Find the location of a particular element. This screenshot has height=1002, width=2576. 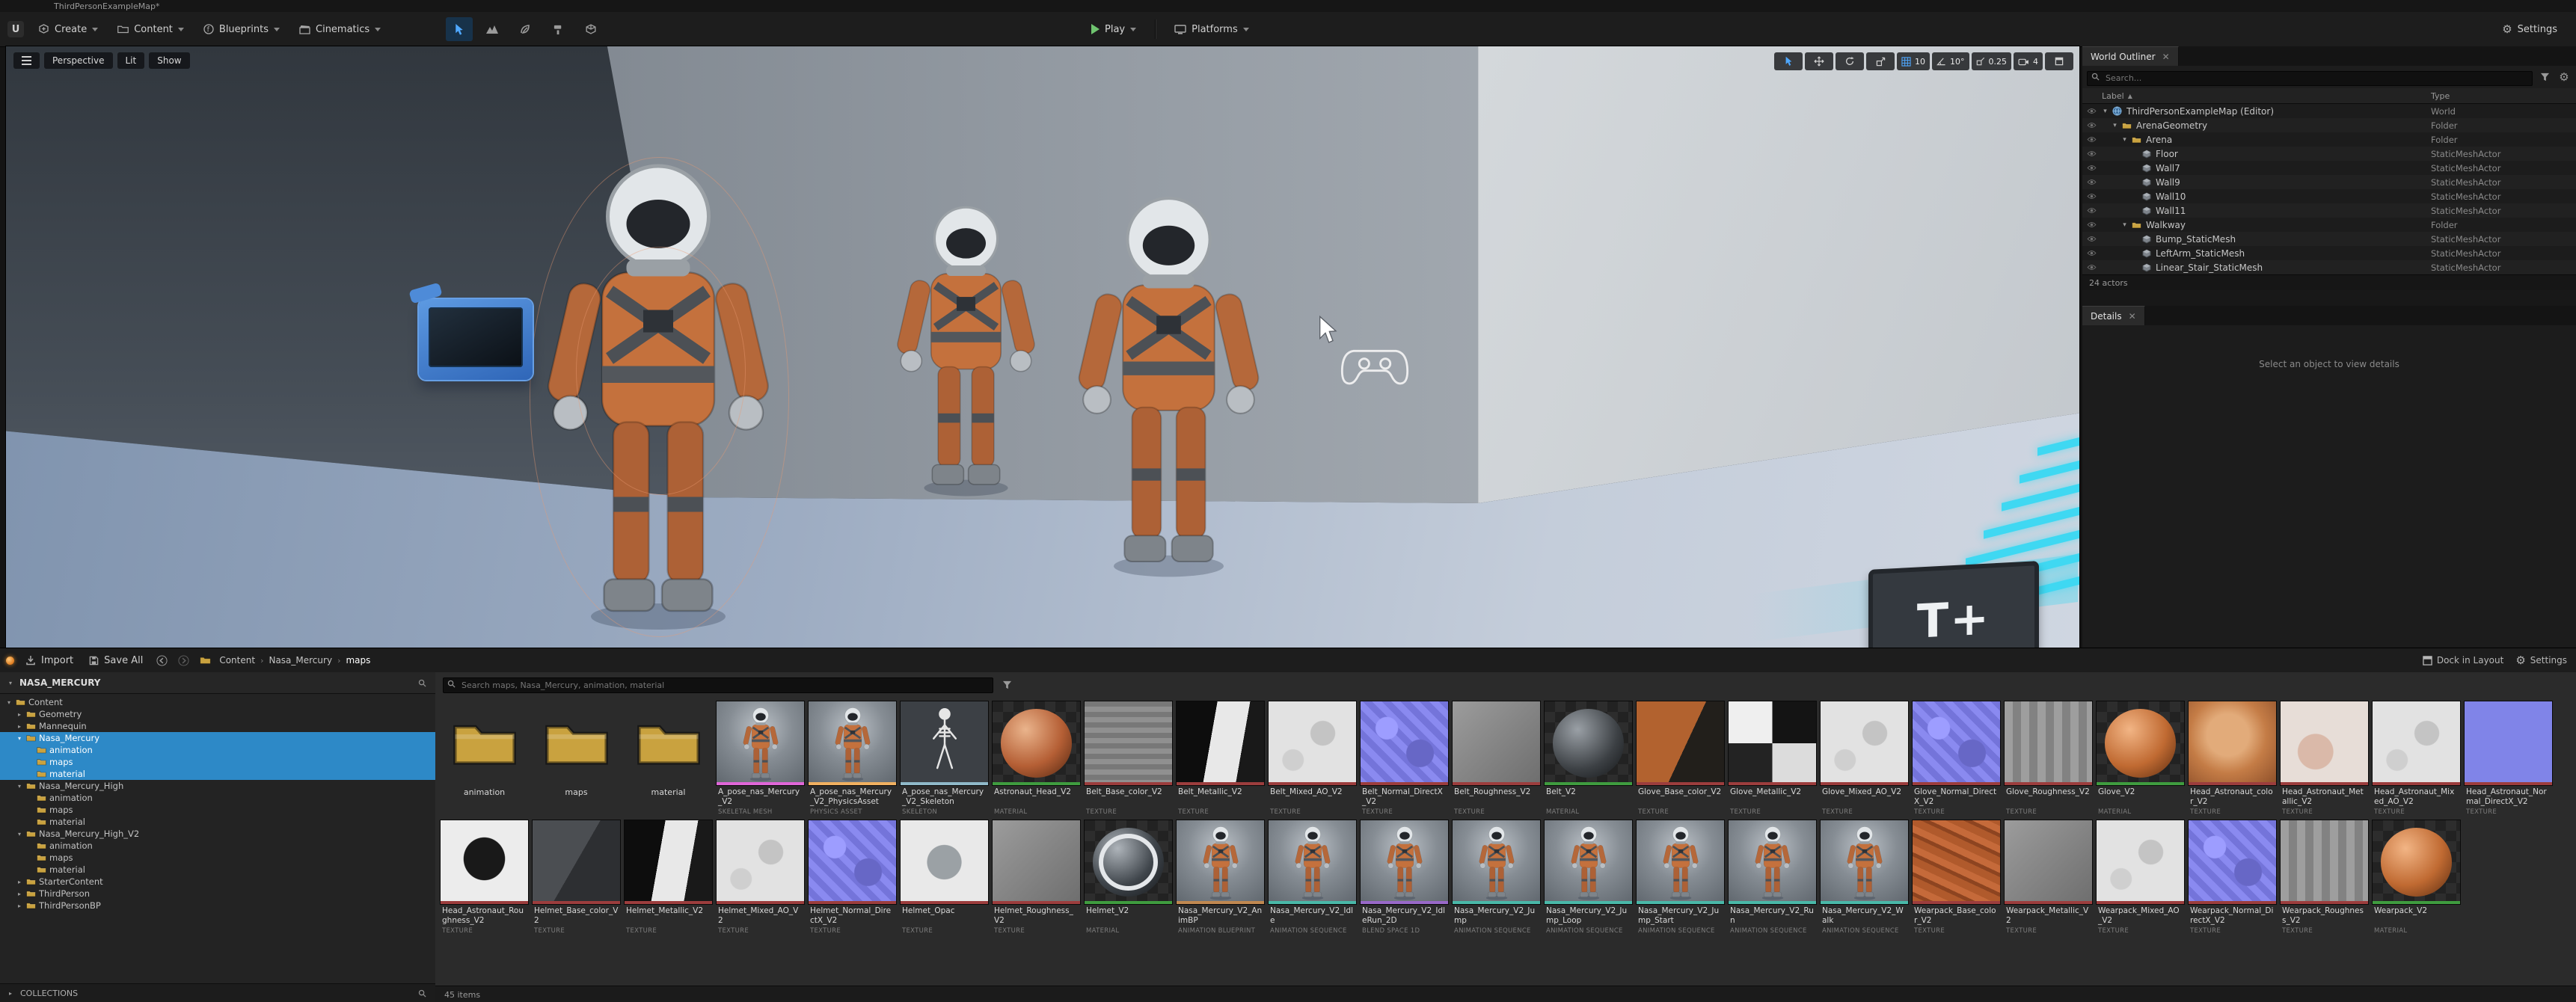

grid-snap-toggle: 10 is located at coordinates (1913, 61).